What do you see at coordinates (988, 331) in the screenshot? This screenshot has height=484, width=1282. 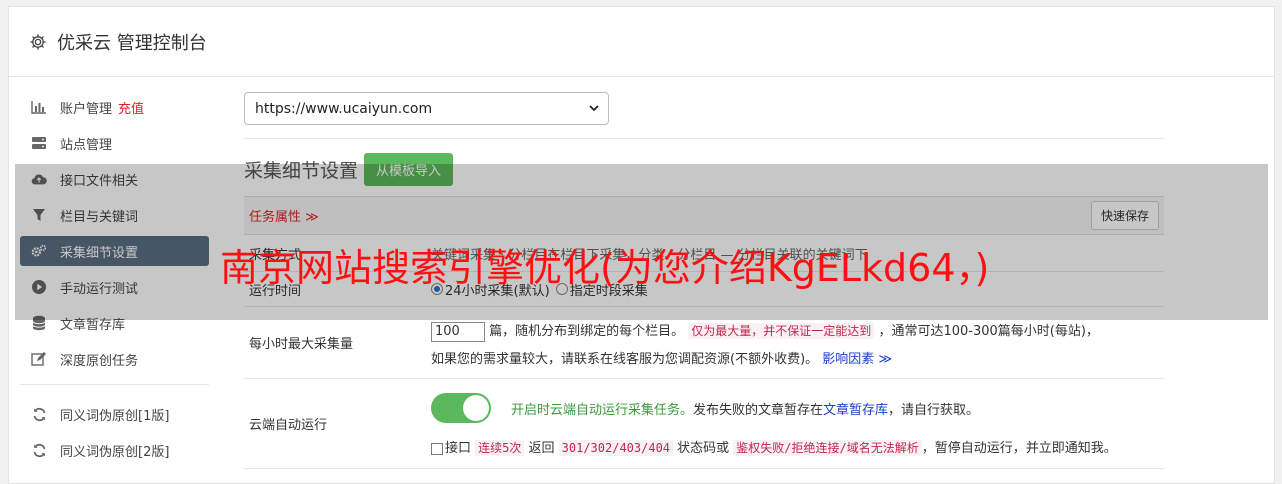 I see `help-text: ，通常可达100-300篇每小时(每站)，` at bounding box center [988, 331].